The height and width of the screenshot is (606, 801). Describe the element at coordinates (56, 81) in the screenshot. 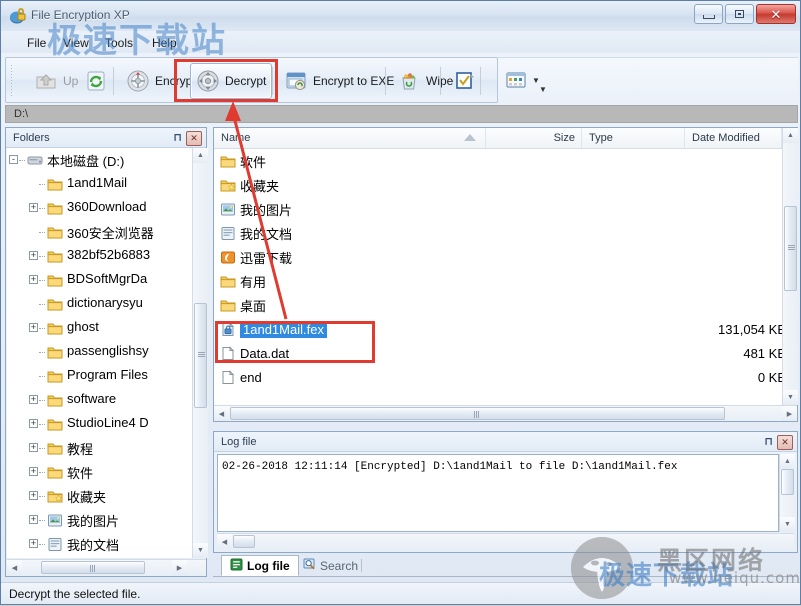

I see `up-button: Up` at that location.